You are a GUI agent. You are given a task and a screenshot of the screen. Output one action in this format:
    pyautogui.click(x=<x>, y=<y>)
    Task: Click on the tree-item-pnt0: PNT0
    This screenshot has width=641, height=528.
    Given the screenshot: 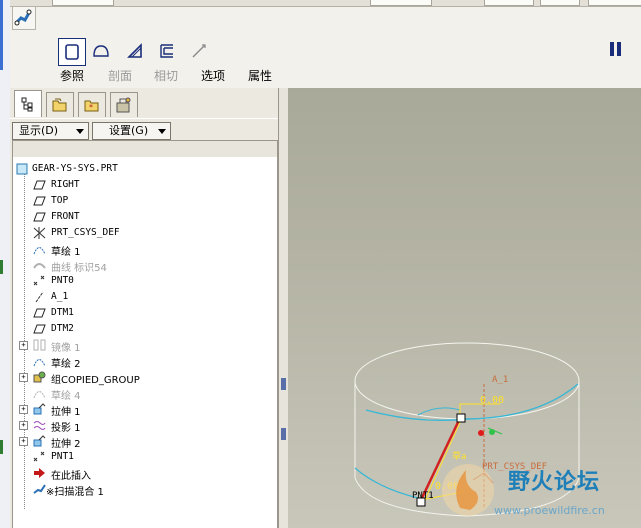 What is the action you would take?
    pyautogui.click(x=145, y=281)
    